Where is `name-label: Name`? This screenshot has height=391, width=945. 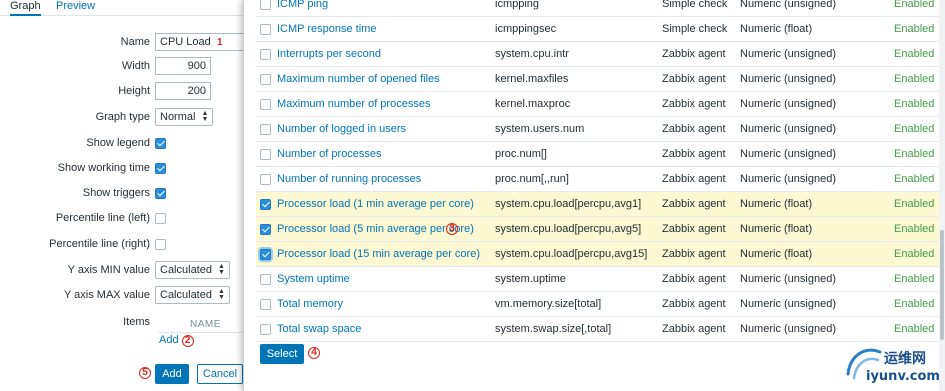
name-label: Name is located at coordinates (135, 42).